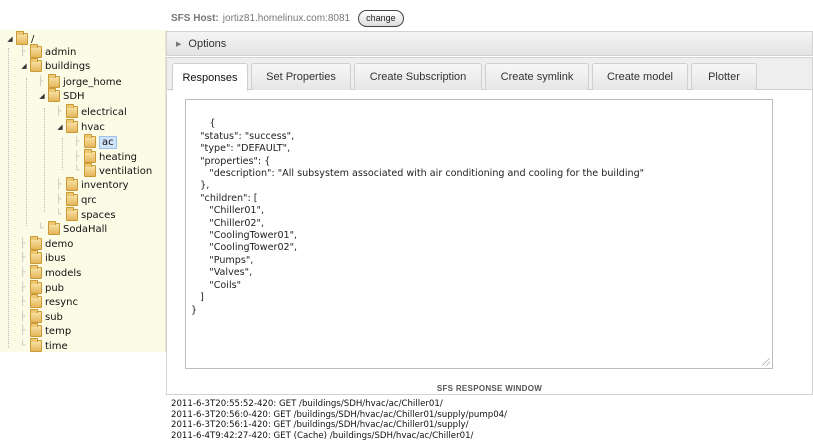  I want to click on tree-node-admin: ├ admin, so click(48, 51).